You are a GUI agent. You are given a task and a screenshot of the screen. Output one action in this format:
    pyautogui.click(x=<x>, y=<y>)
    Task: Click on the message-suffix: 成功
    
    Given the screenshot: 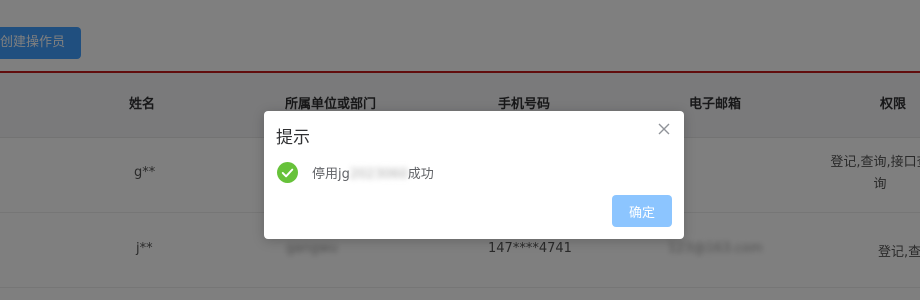 What is the action you would take?
    pyautogui.click(x=420, y=174)
    